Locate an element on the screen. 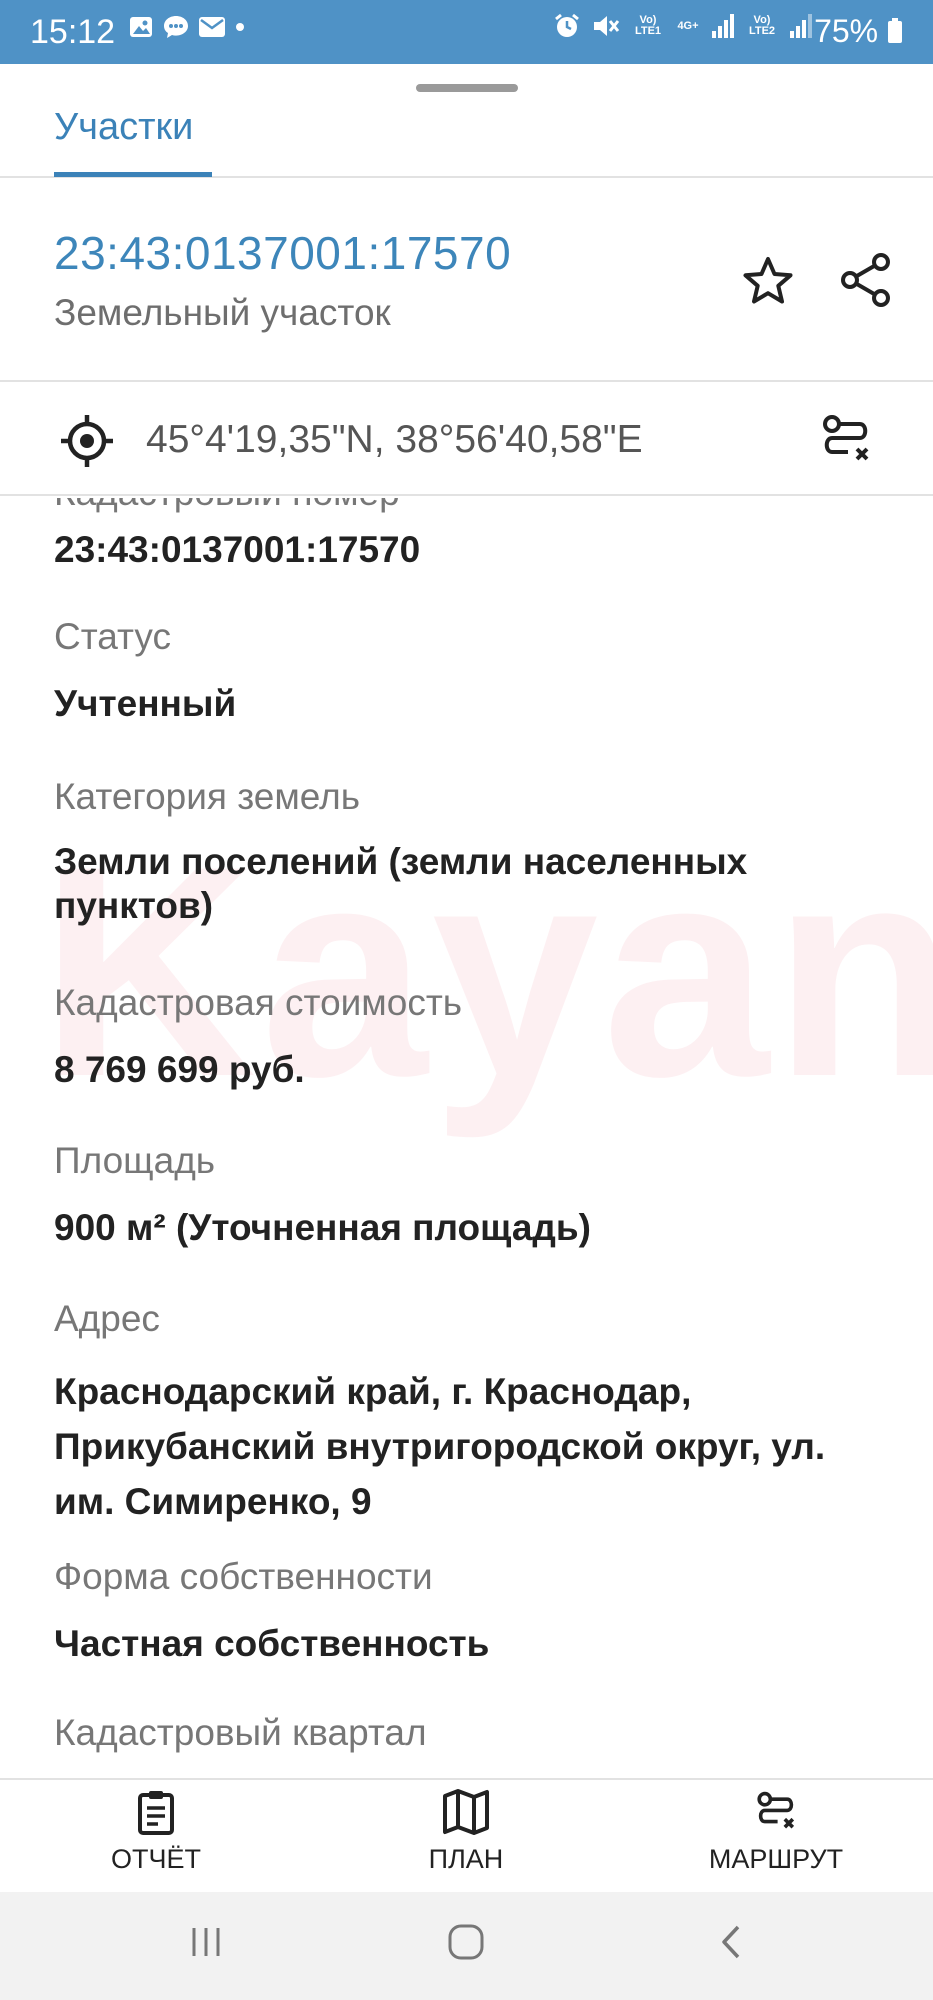  cadastral-number-value: 23:43:0137001:17570 is located at coordinates (237, 549).